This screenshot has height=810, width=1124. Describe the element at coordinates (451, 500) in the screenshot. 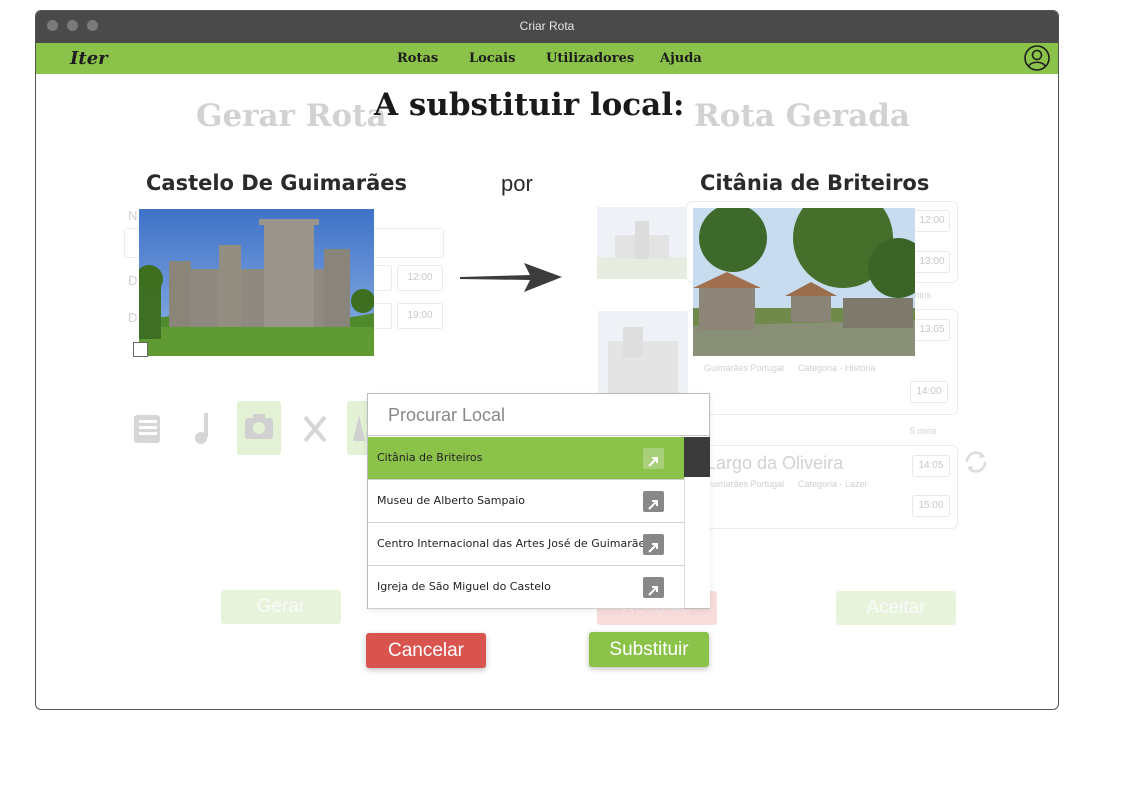

I see `result-label: Museu de Alberto Sampaio` at that location.